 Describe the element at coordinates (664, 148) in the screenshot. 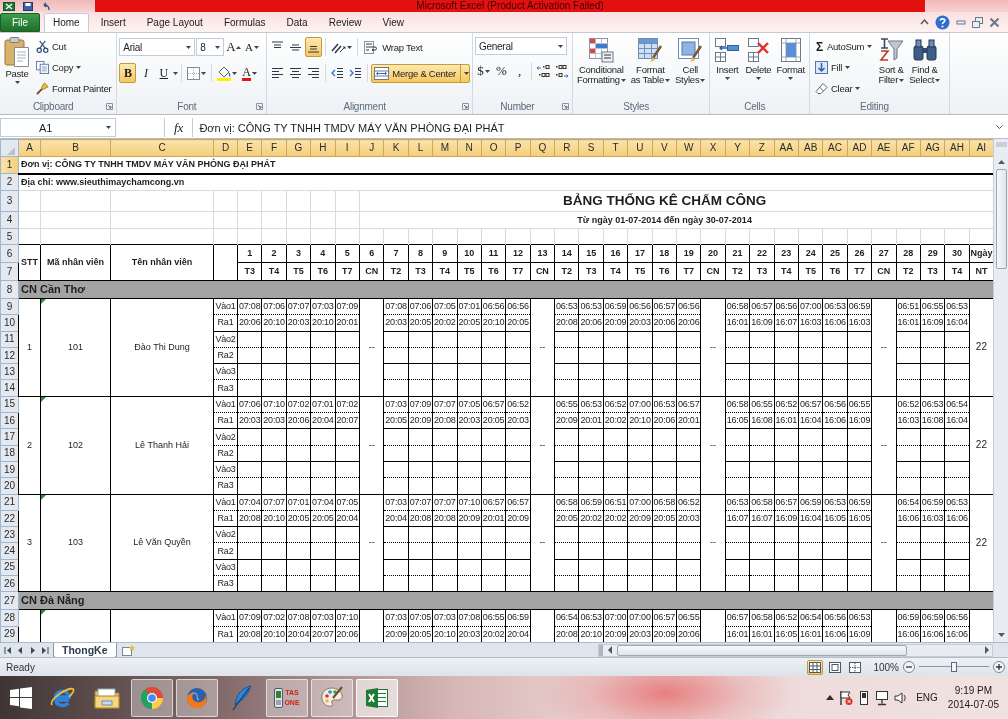

I see `column-header: V` at that location.